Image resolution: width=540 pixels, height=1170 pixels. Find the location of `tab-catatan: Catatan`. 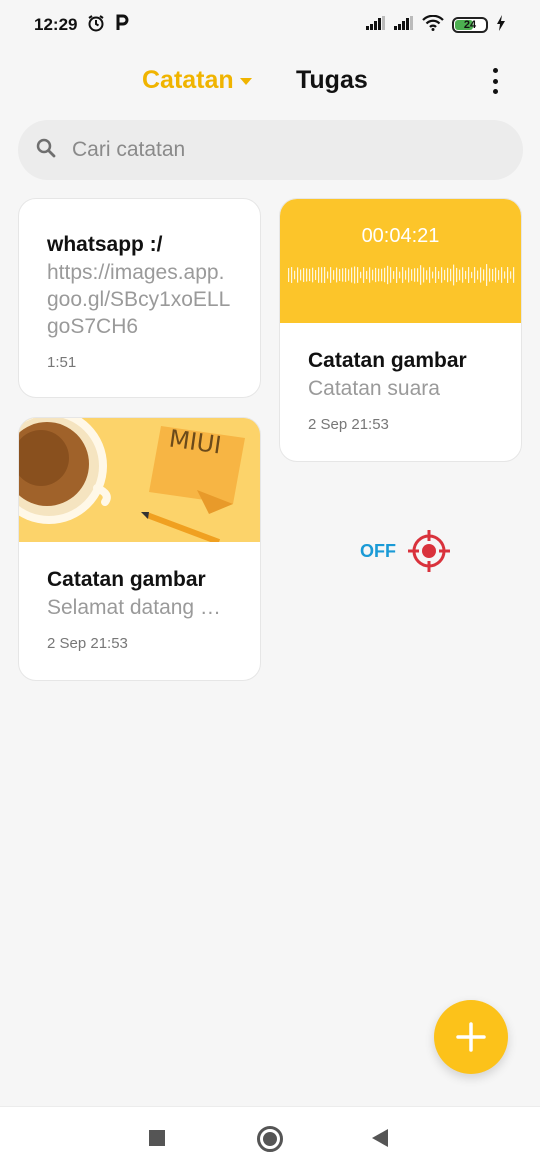

tab-catatan: Catatan is located at coordinates (197, 80).